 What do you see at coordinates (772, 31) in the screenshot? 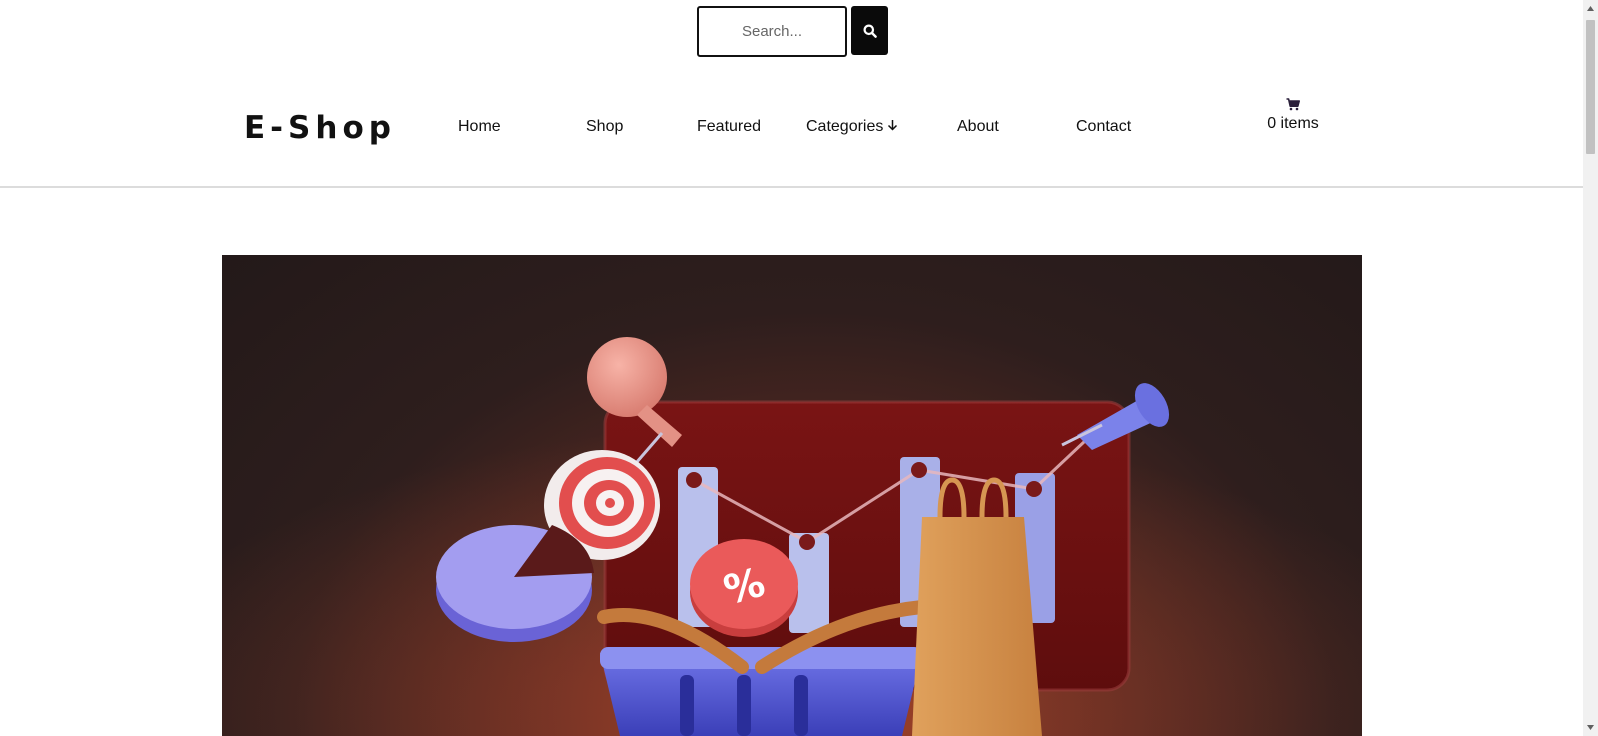
I see `search-input` at bounding box center [772, 31].